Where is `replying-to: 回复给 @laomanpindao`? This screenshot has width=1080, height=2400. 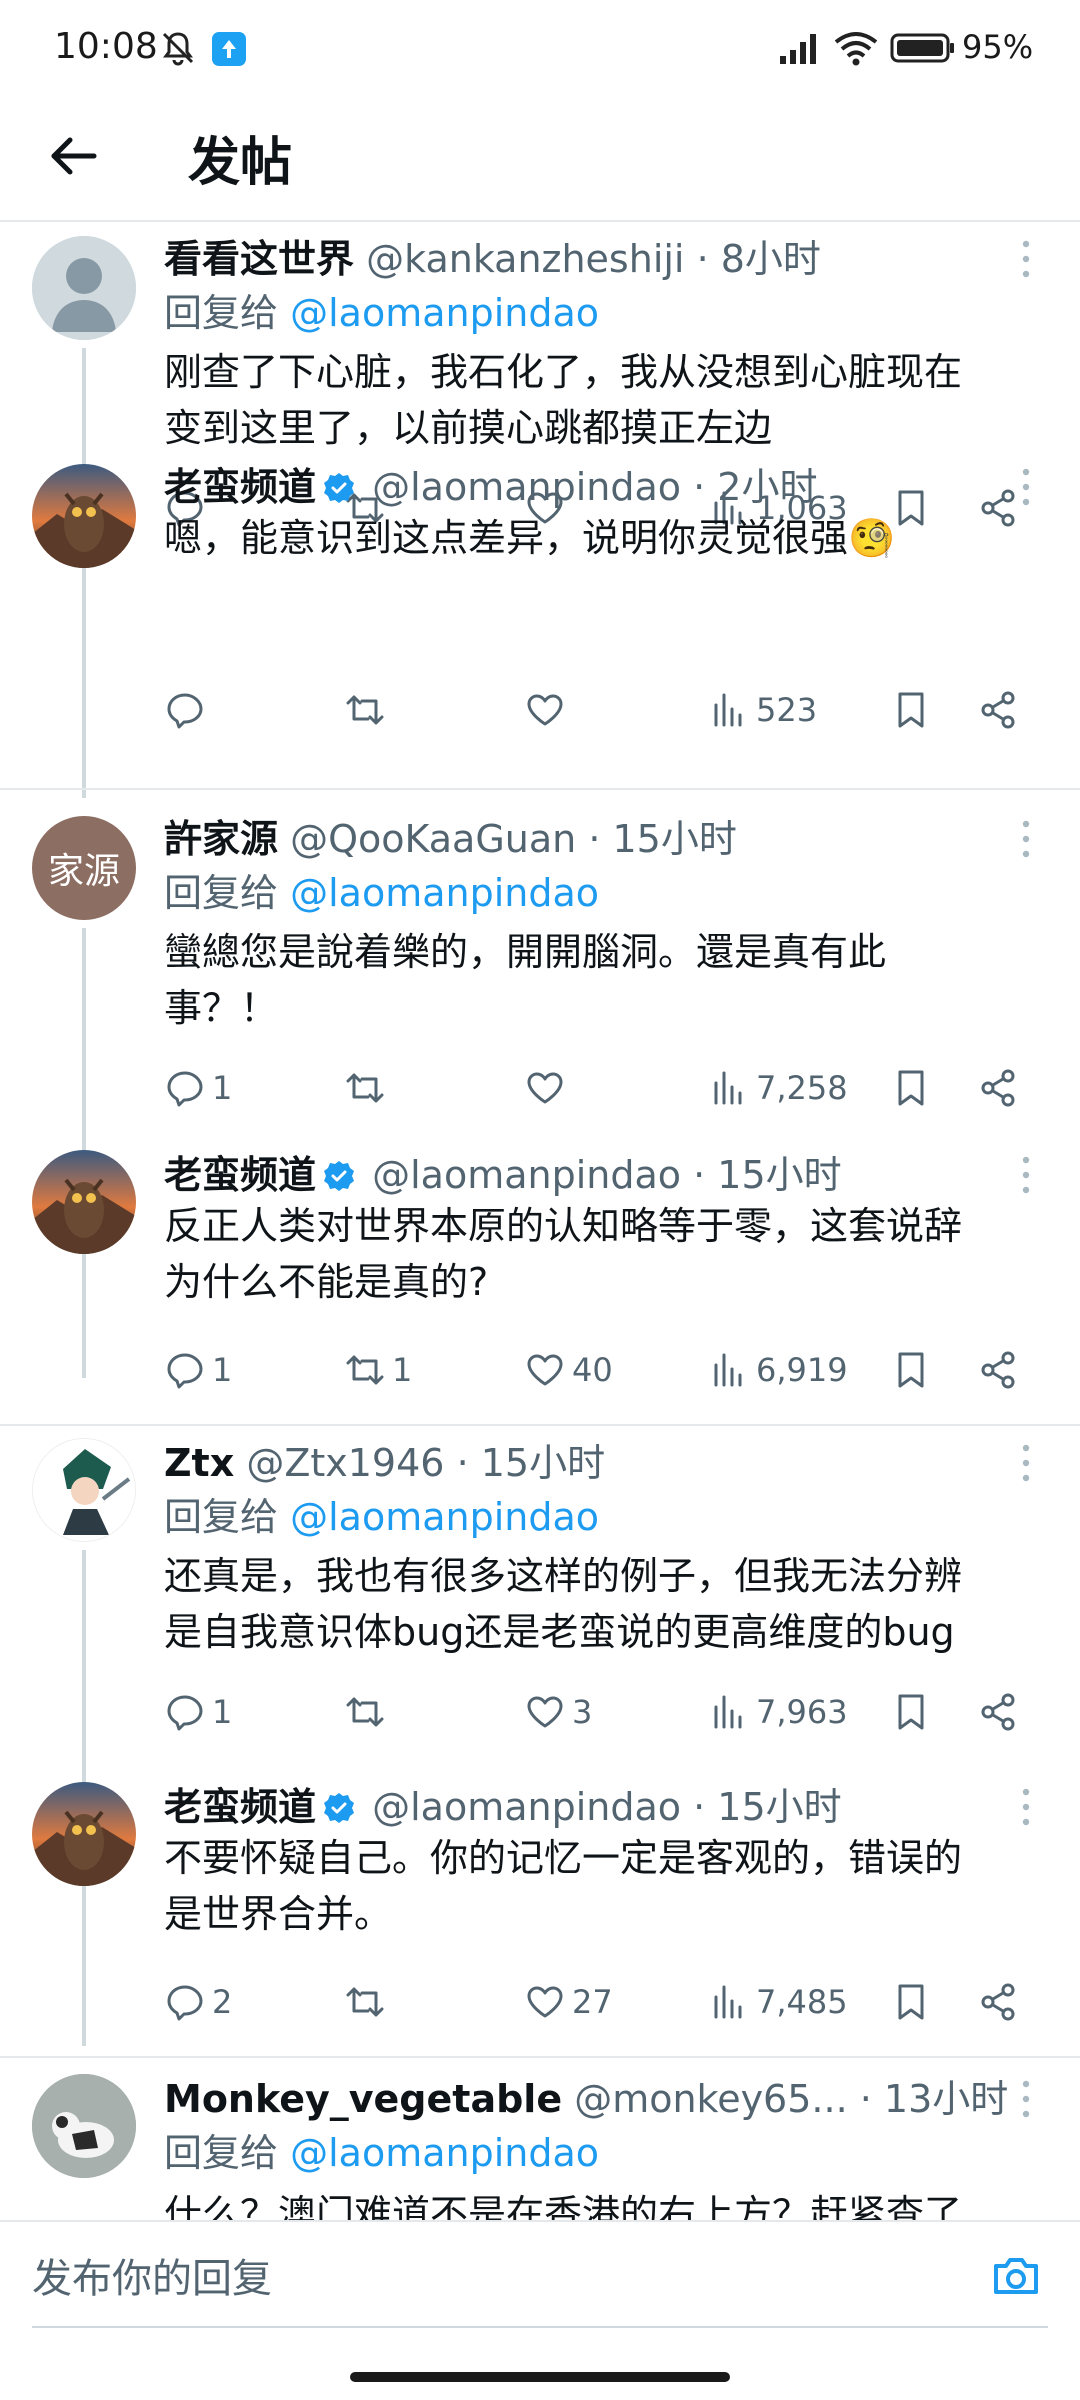
replying-to: 回复给 @laomanpindao is located at coordinates (381, 1517).